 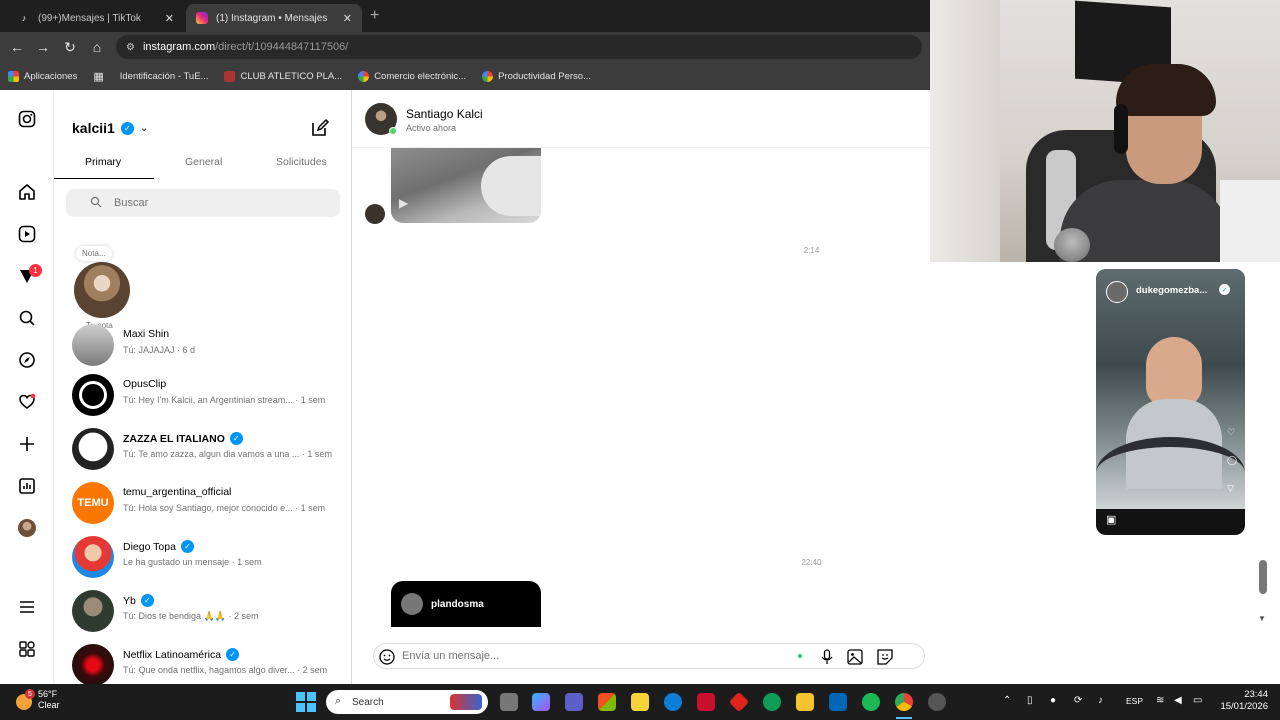 I want to click on weather-widget: 5, so click(x=25, y=699).